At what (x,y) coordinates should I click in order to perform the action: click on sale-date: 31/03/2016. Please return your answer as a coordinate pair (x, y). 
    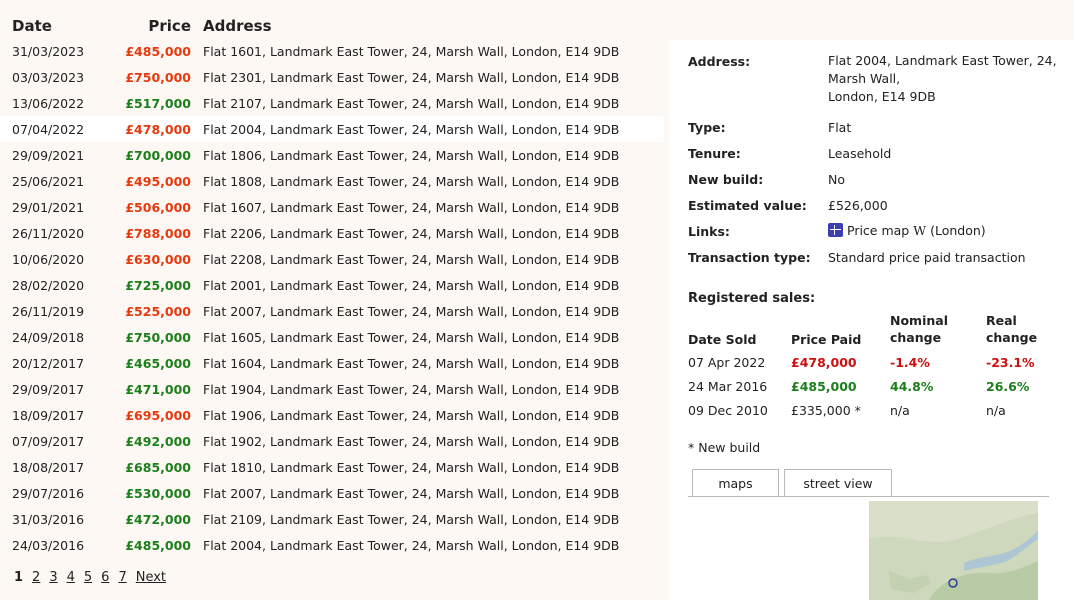
    Looking at the image, I should click on (48, 519).